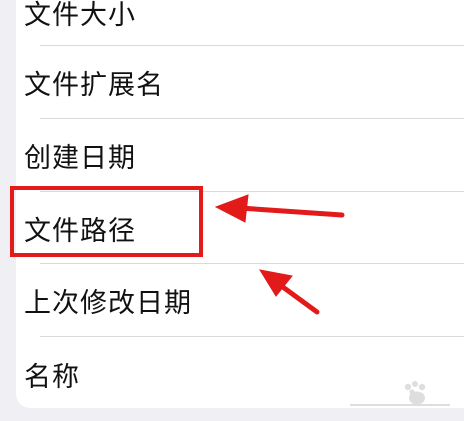  I want to click on divider, so click(252, 336).